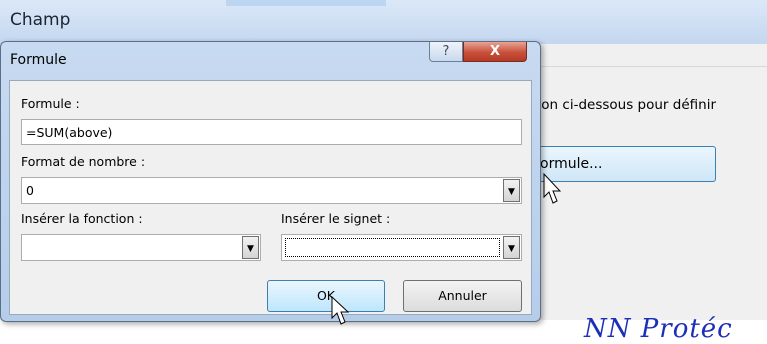 This screenshot has height=344, width=767. I want to click on number-format-combo: 0 ▼, so click(271, 190).